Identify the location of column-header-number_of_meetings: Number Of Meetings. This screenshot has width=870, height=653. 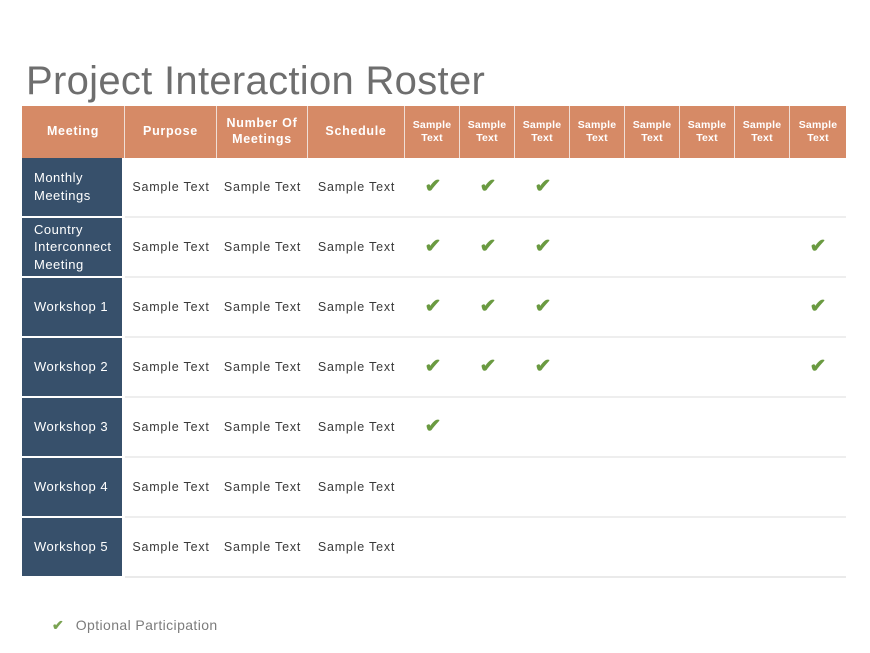
(262, 132).